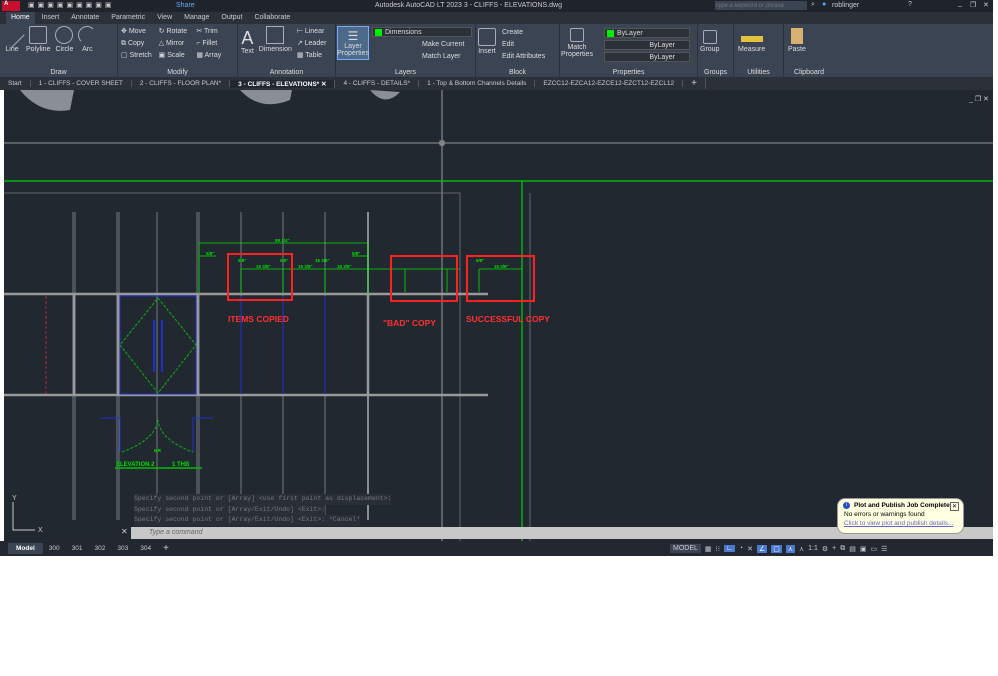  What do you see at coordinates (178, 44) in the screenshot?
I see `mirror-button: △ Mirror` at bounding box center [178, 44].